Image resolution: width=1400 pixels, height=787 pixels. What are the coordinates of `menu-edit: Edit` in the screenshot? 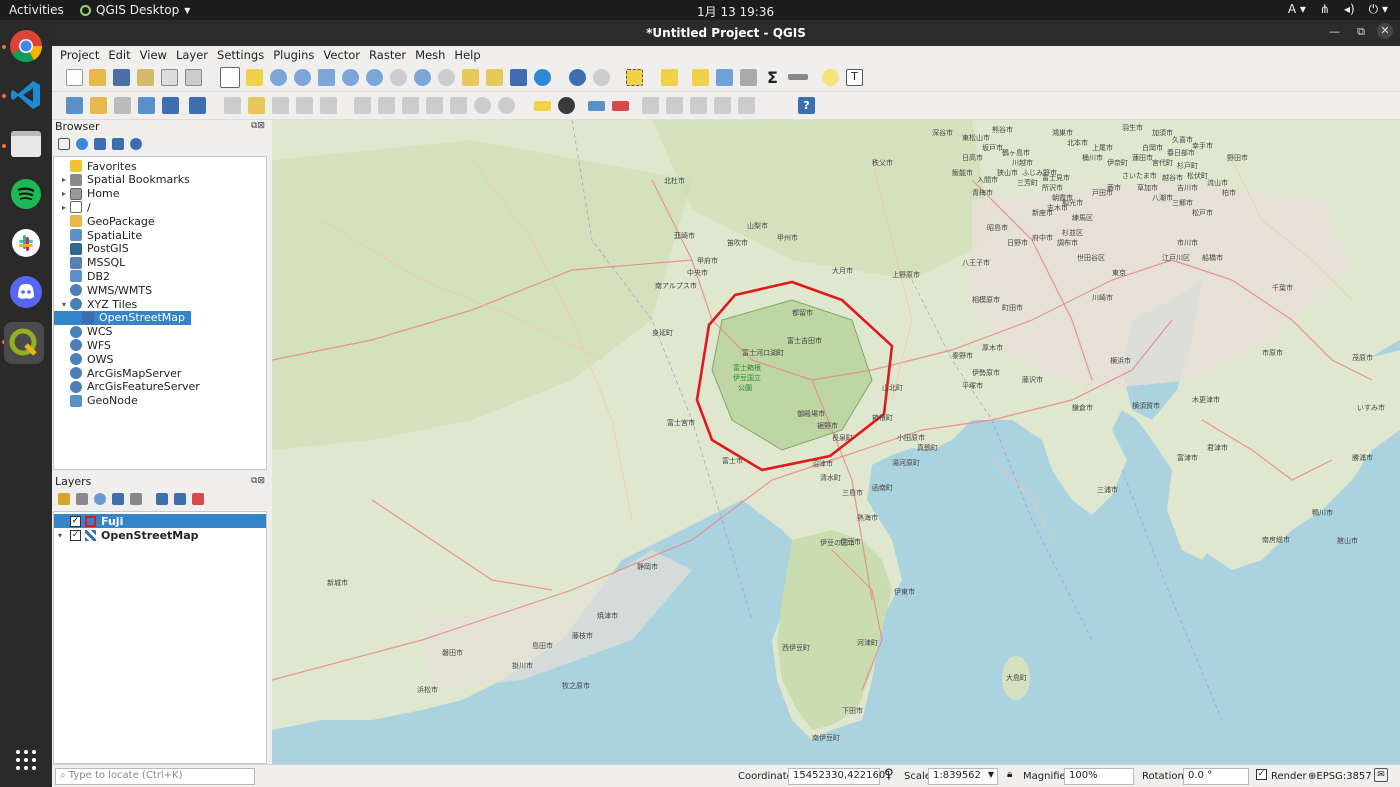 It's located at (119, 55).